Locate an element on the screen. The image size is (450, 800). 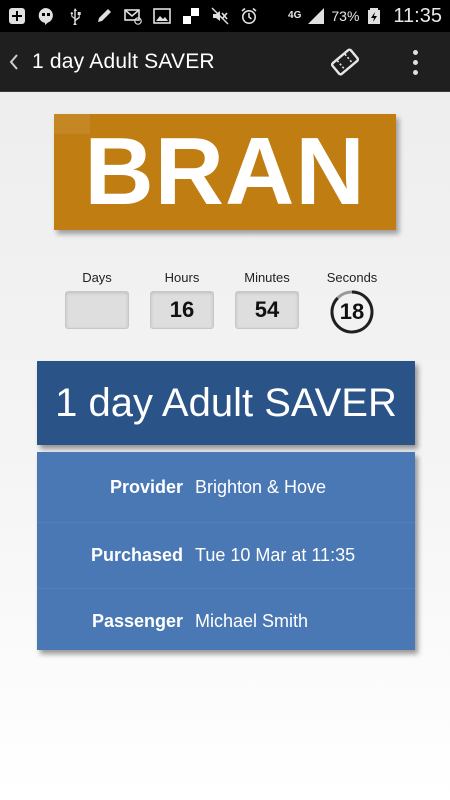
checkerboard-icon is located at coordinates (191, 16).